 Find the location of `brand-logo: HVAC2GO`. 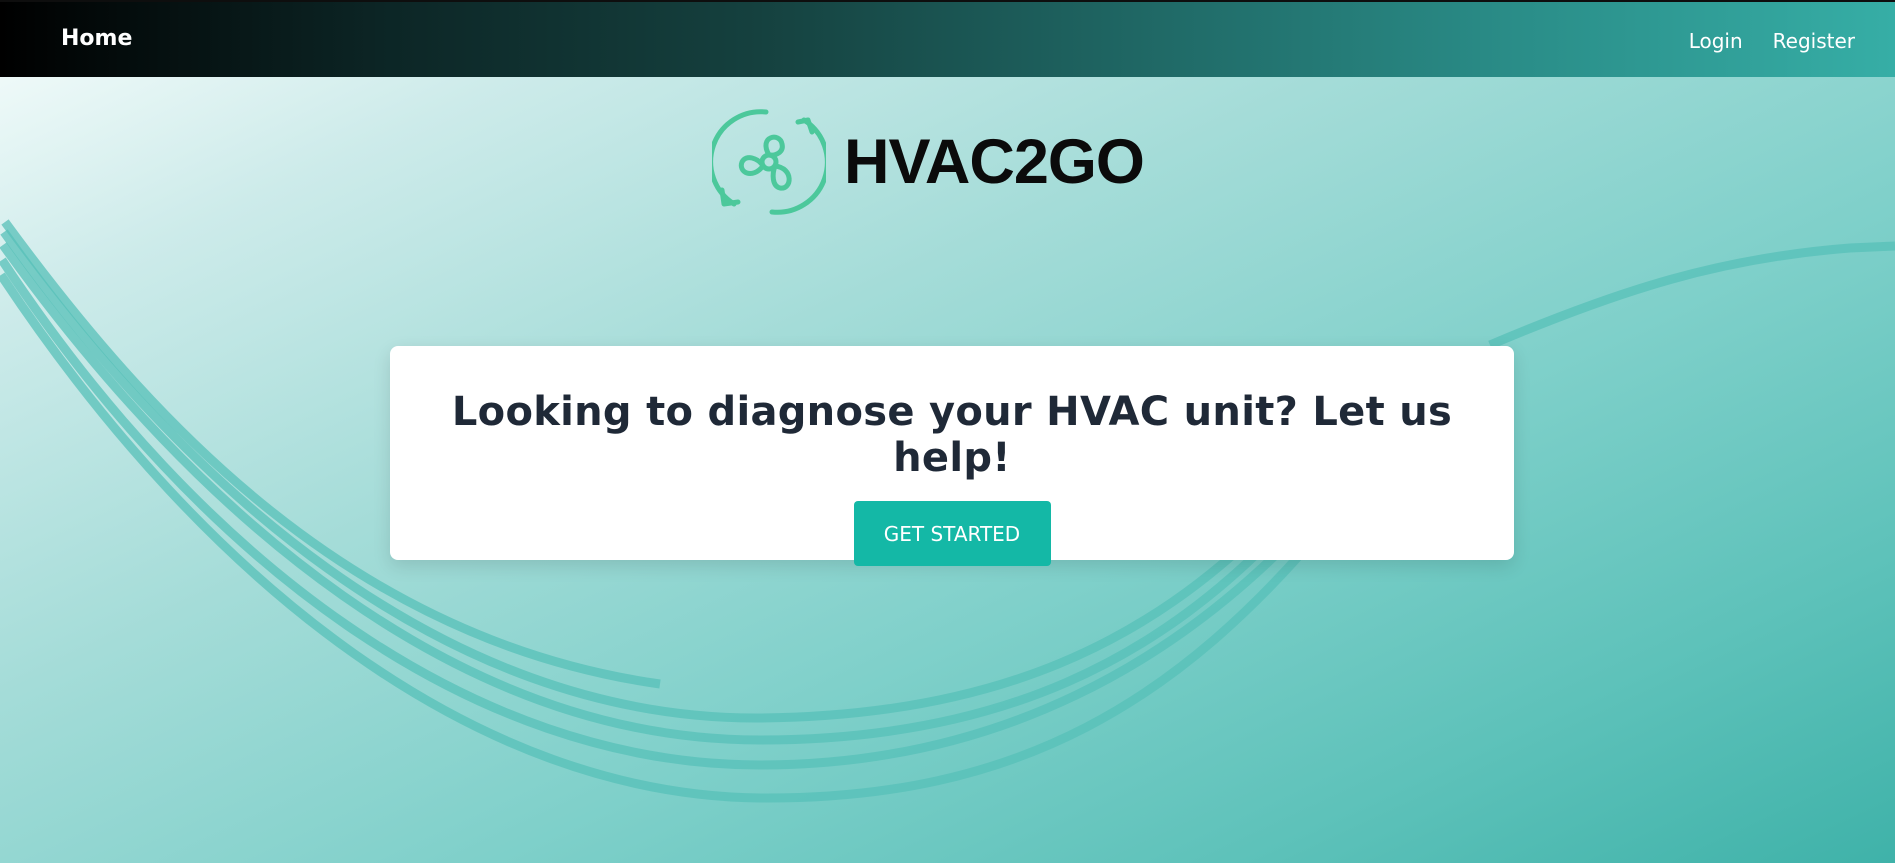

brand-logo: HVAC2GO is located at coordinates (928, 162).